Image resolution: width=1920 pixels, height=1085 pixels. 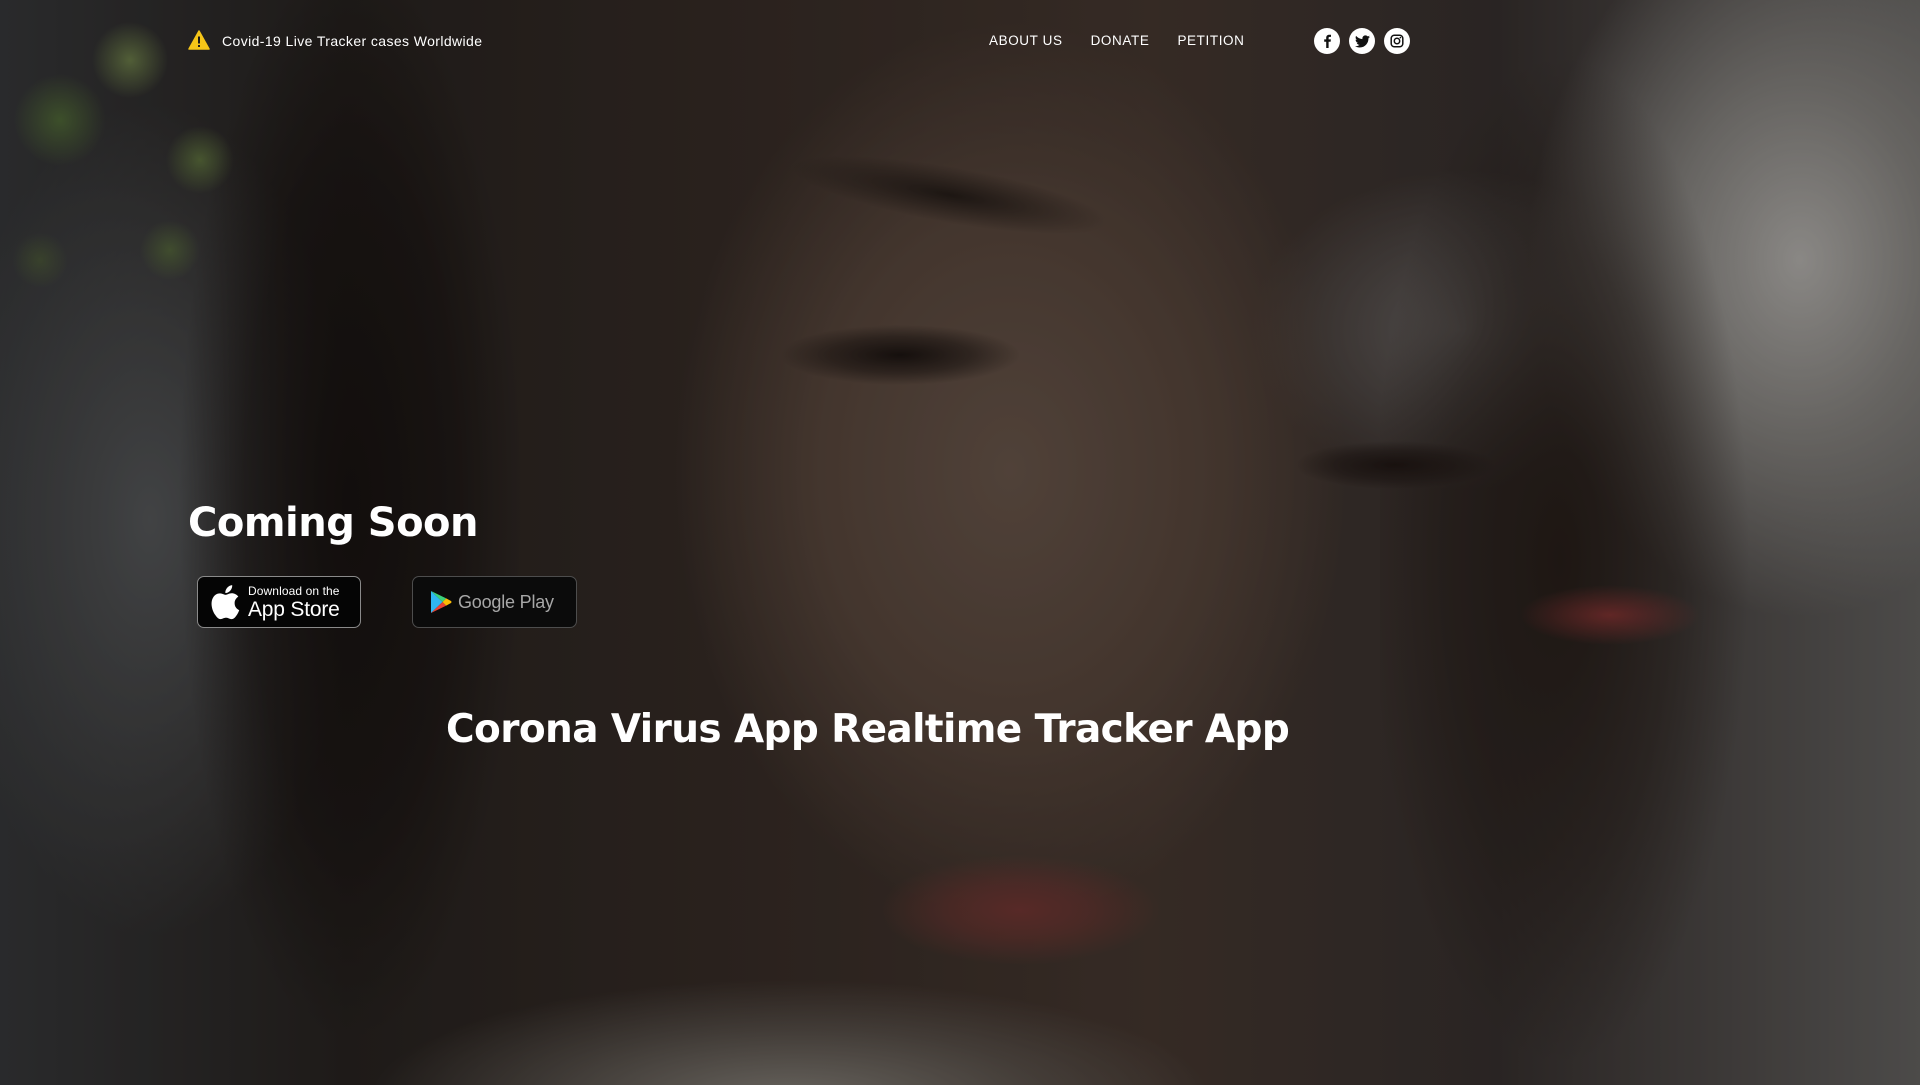 I want to click on app-store-button: Download on the App Store, so click(x=279, y=602).